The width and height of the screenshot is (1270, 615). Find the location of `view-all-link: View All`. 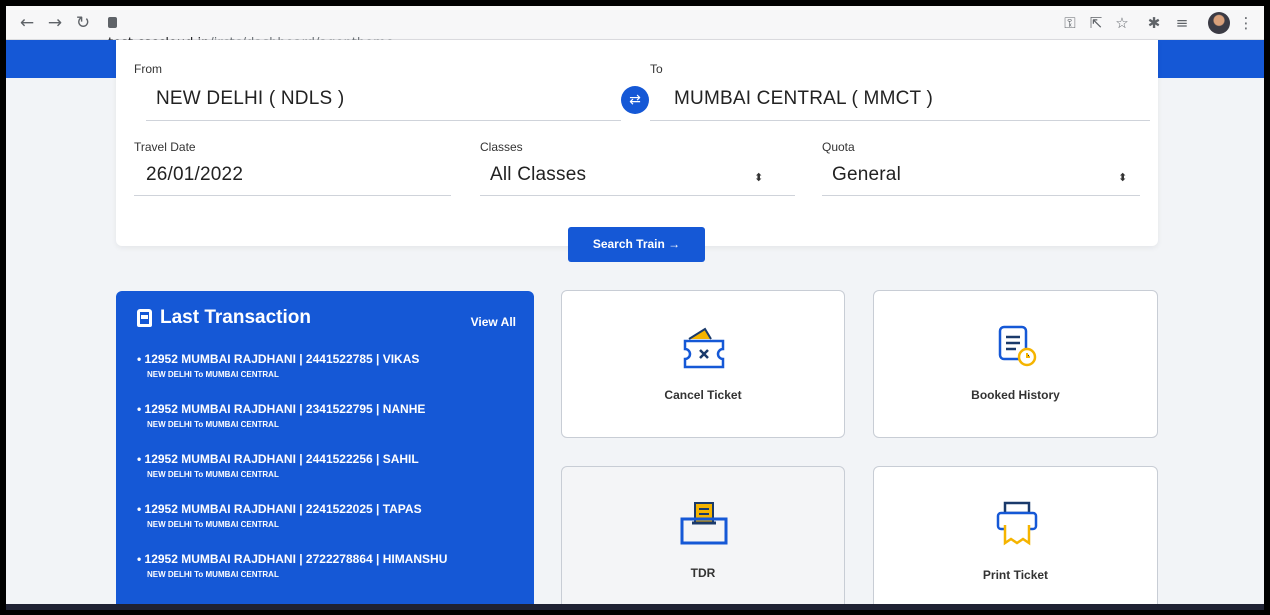

view-all-link: View All is located at coordinates (493, 322).